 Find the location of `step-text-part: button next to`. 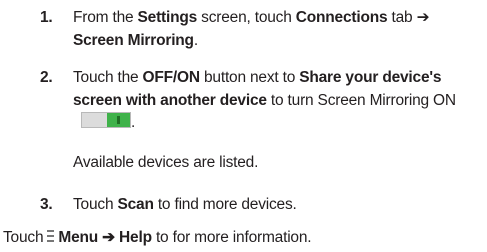

step-text-part: button next to is located at coordinates (249, 77).